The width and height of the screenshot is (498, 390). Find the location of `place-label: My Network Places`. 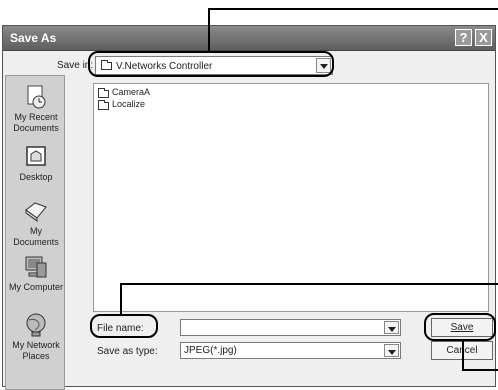

place-label: My Network Places is located at coordinates (36, 350).